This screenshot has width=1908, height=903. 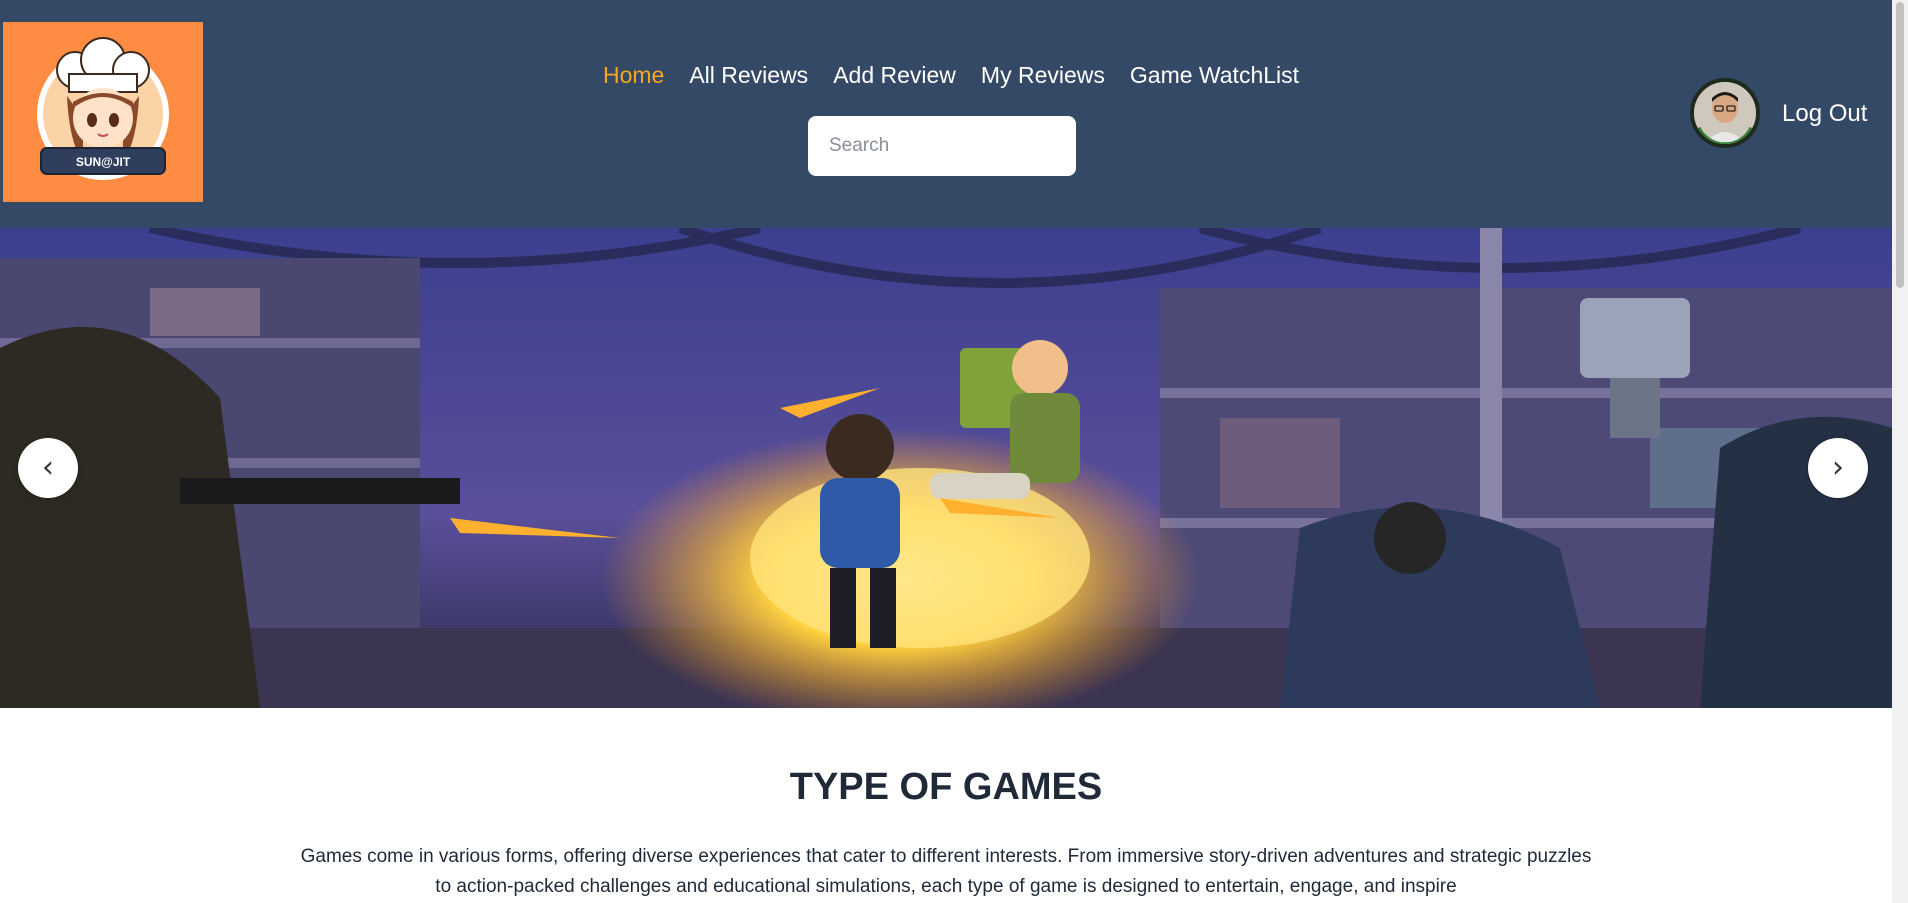 What do you see at coordinates (1900, 145) in the screenshot?
I see `scrollbar-thumb` at bounding box center [1900, 145].